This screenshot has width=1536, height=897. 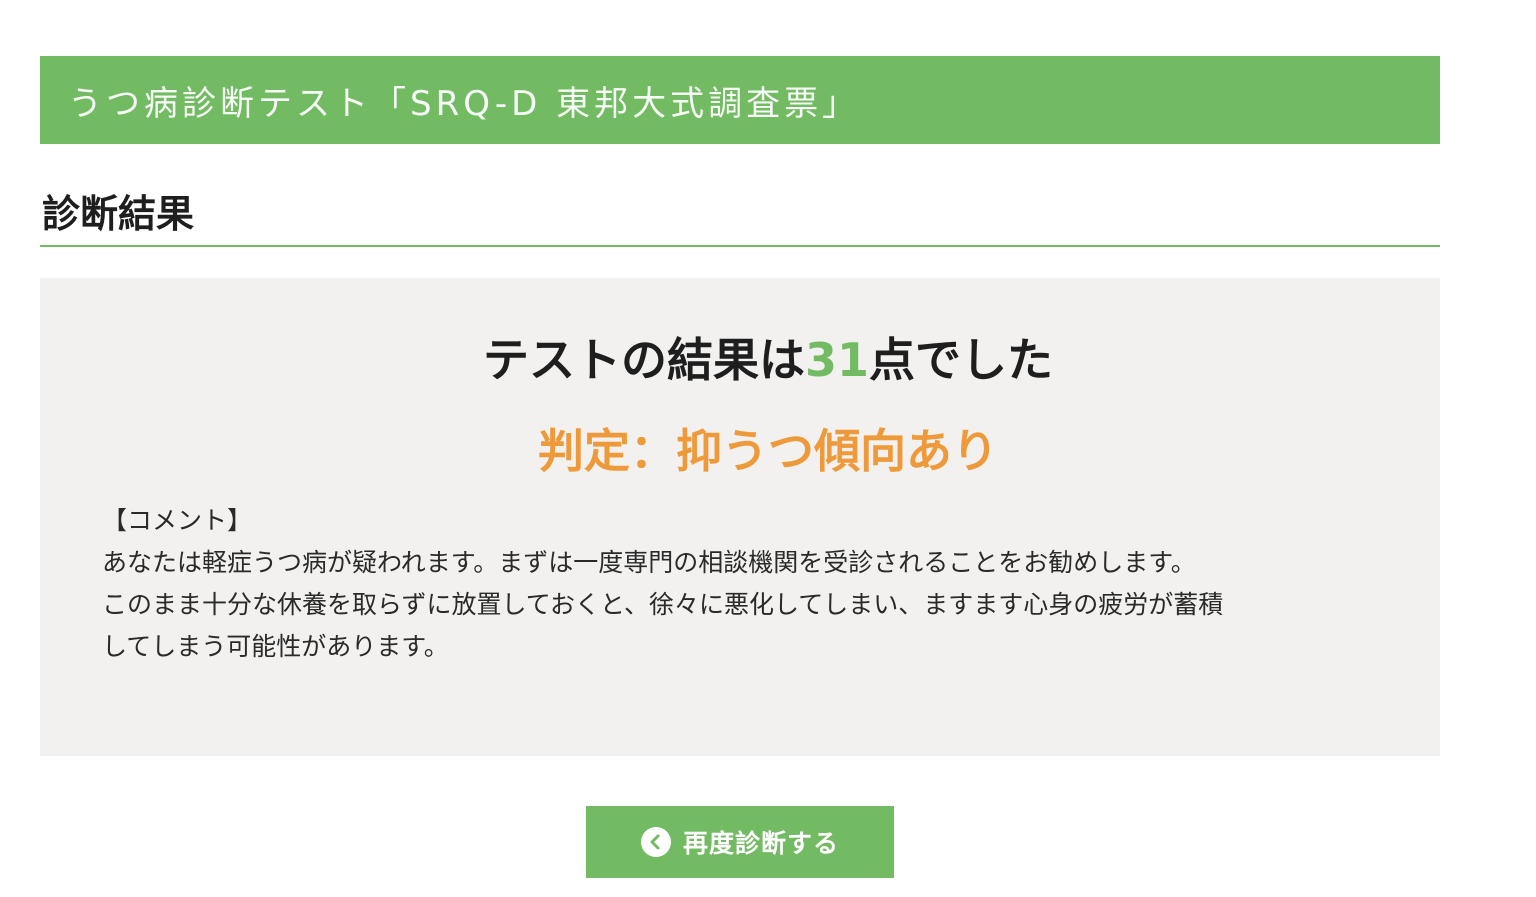 I want to click on comment-line: してしまう可能性があります。, so click(x=275, y=646).